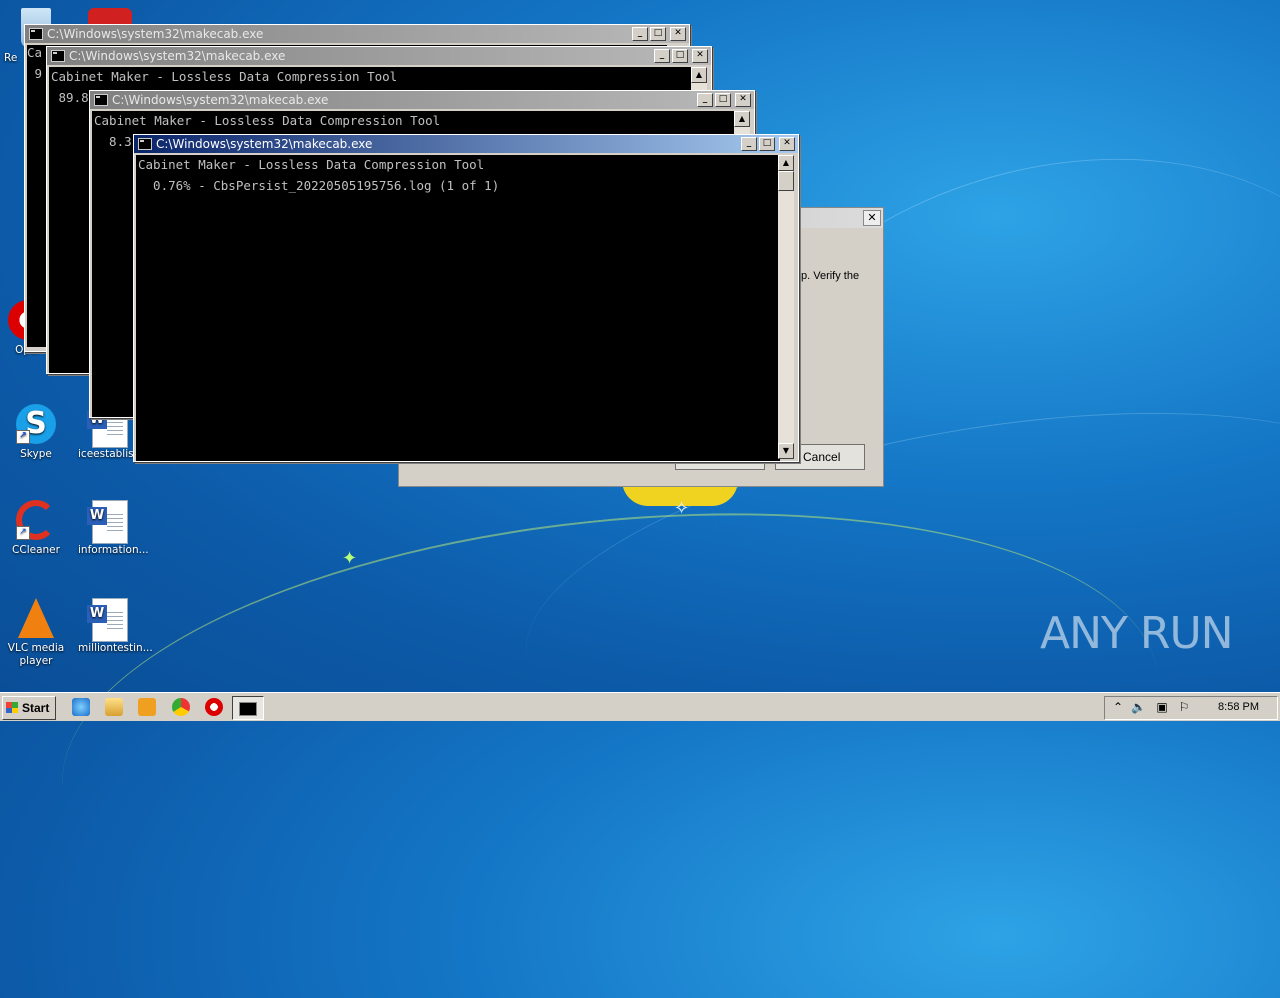  What do you see at coordinates (1184, 707) in the screenshot?
I see `action-center-flag-icon: ⚐` at bounding box center [1184, 707].